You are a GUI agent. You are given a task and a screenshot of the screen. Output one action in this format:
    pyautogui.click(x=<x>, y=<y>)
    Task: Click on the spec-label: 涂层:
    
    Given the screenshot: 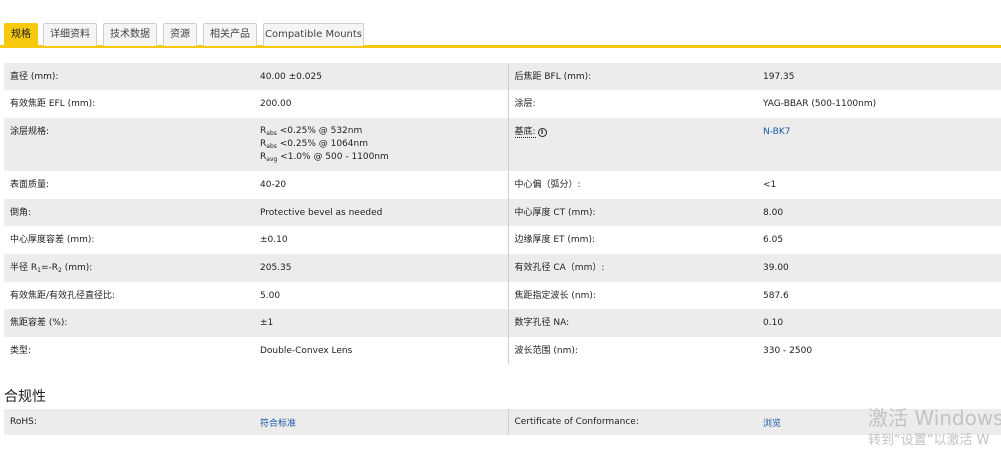 What is the action you would take?
    pyautogui.click(x=525, y=104)
    